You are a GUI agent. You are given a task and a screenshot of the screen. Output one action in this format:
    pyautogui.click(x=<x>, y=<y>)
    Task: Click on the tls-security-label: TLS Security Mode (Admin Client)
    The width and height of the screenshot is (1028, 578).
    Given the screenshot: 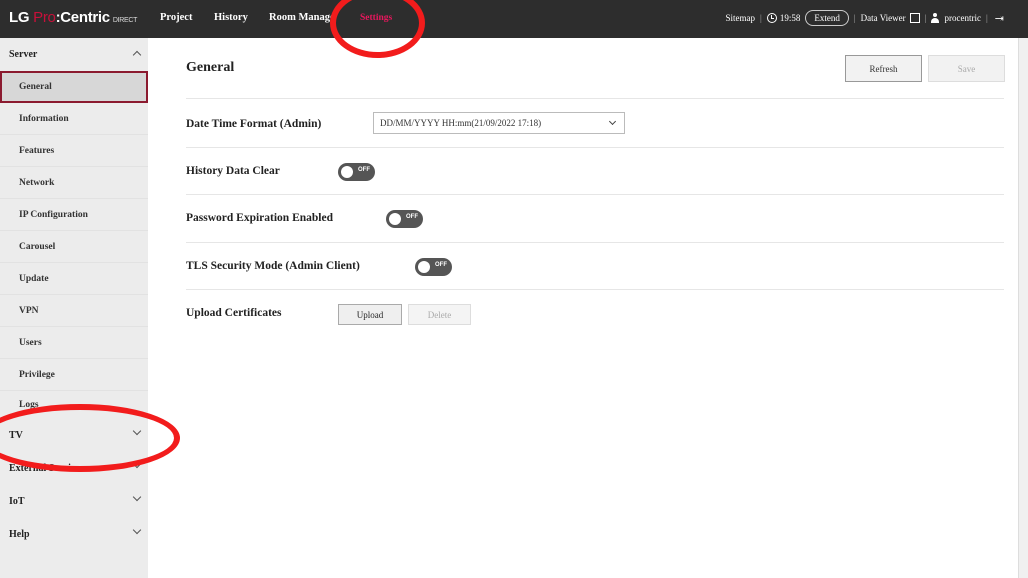 What is the action you would take?
    pyautogui.click(x=273, y=266)
    